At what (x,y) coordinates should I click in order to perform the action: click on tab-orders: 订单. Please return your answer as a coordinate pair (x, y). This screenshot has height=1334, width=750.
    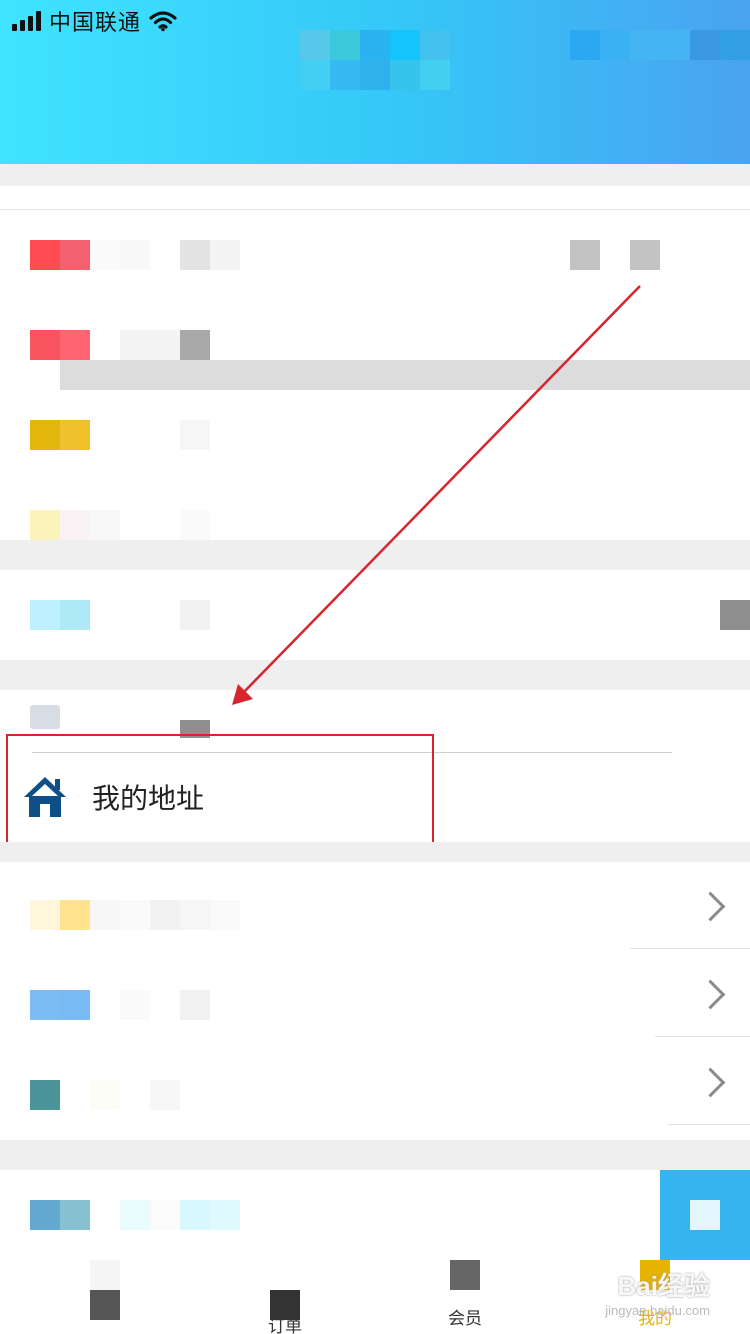
    Looking at the image, I should click on (285, 1297).